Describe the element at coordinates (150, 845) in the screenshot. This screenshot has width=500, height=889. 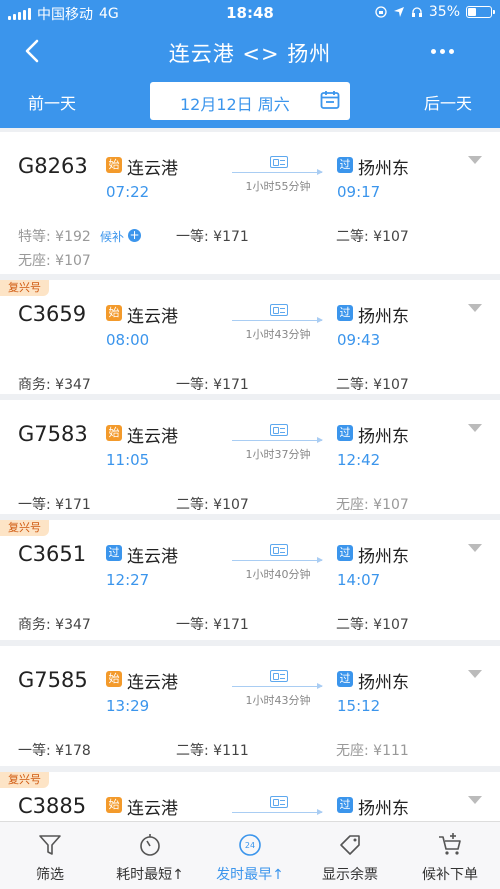
I see `stopwatch-icon` at that location.